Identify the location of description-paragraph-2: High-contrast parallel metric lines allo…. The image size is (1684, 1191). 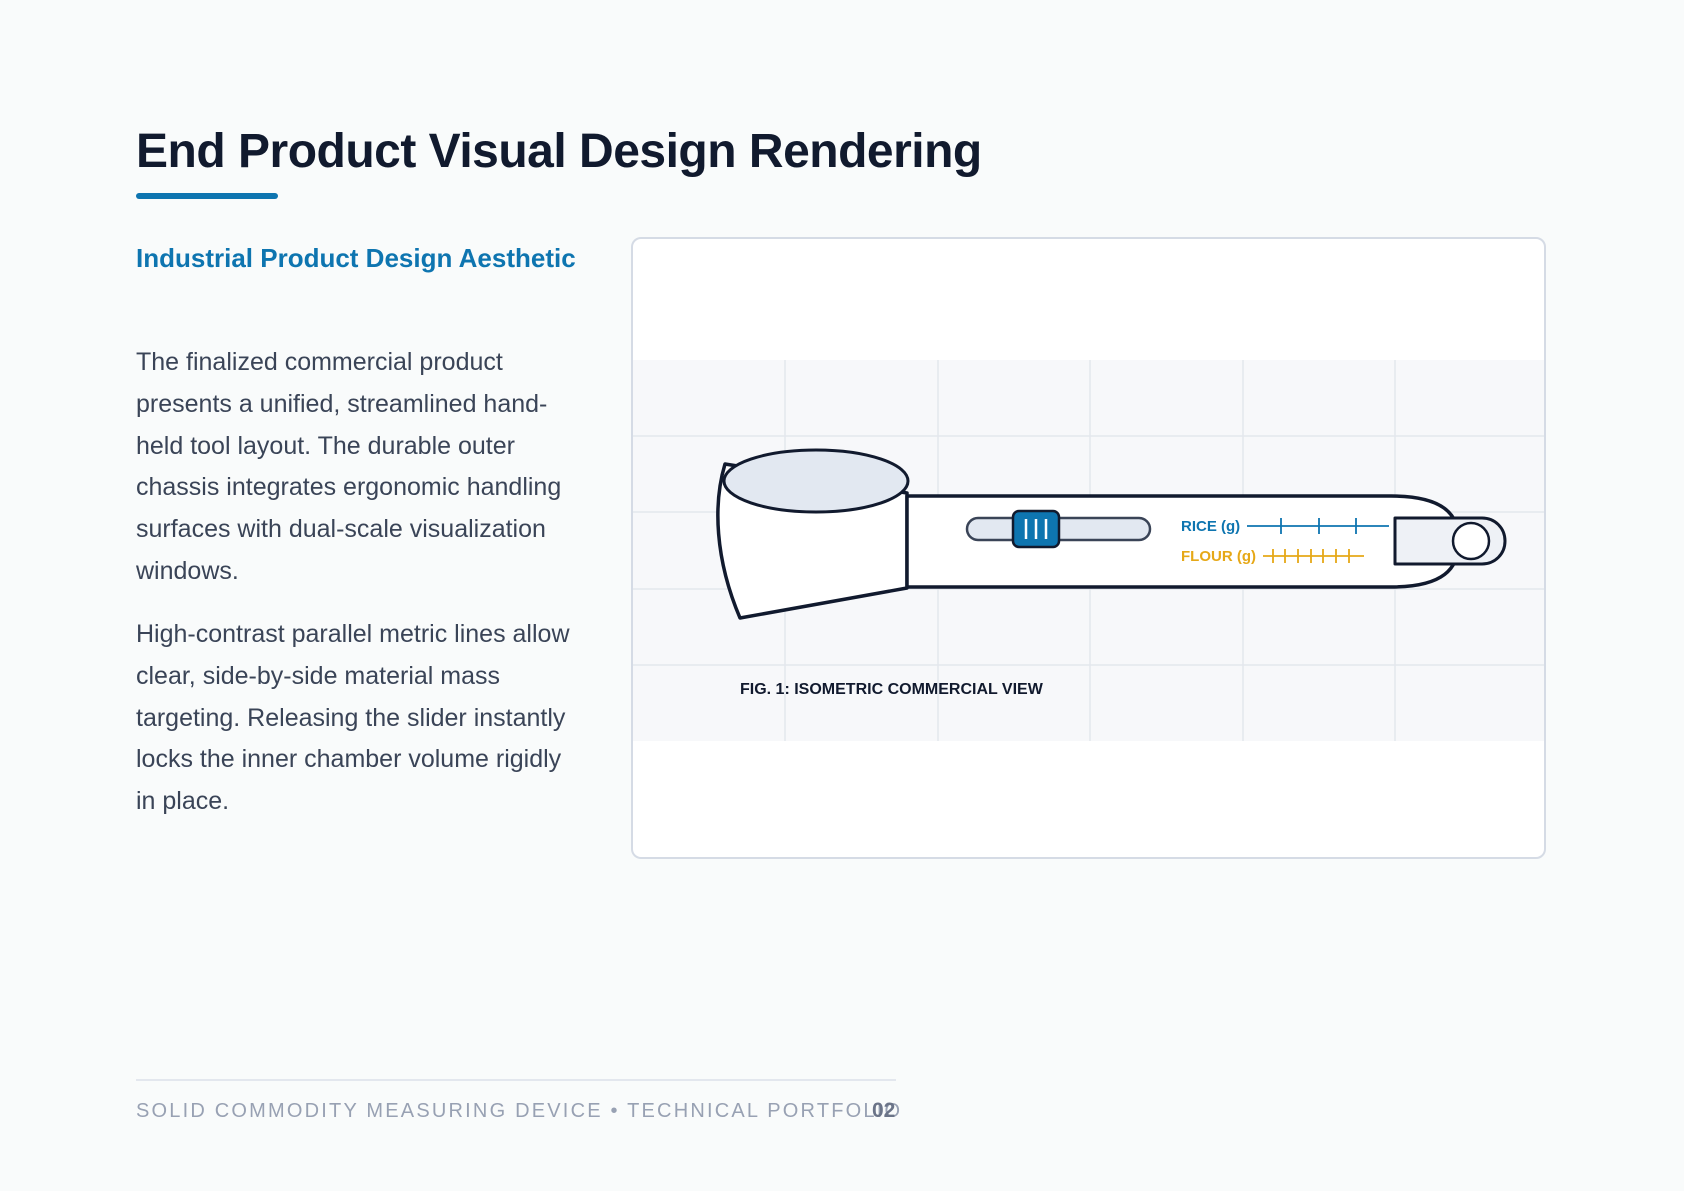
(353, 718).